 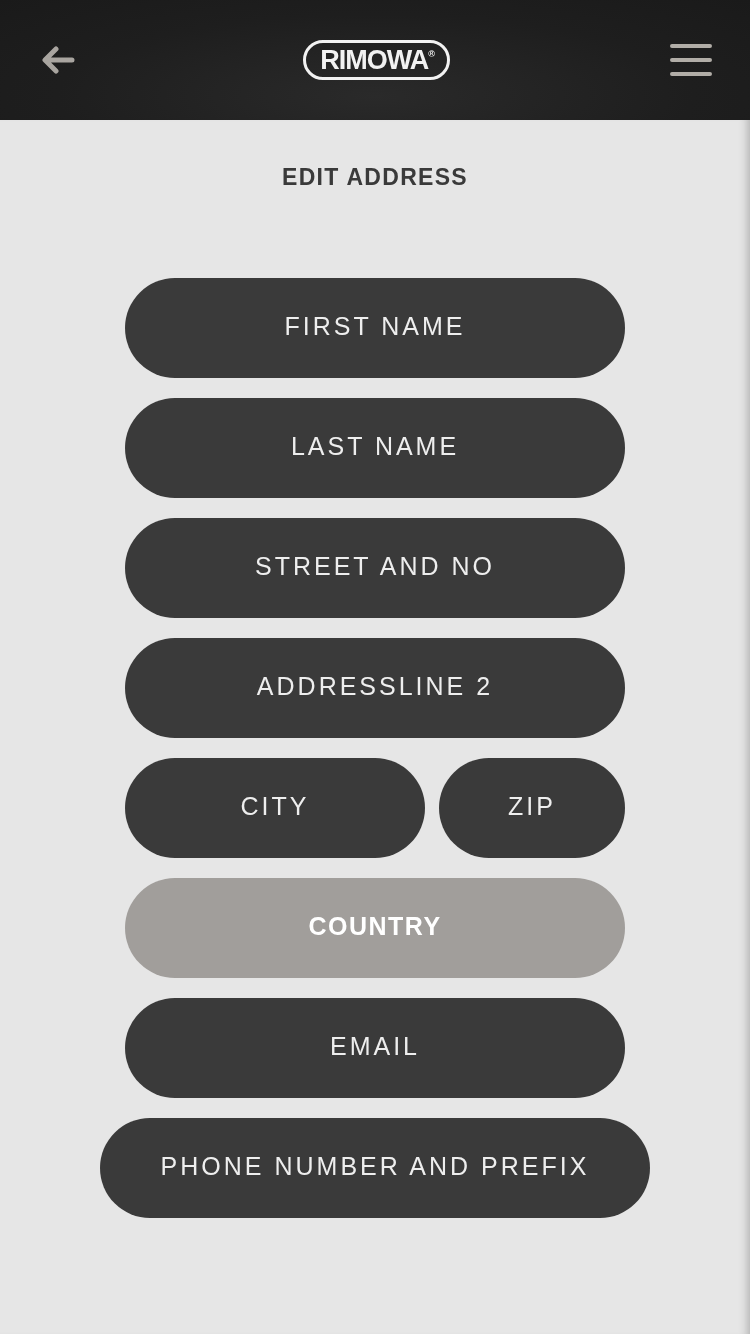 I want to click on menu-button, so click(x=691, y=60).